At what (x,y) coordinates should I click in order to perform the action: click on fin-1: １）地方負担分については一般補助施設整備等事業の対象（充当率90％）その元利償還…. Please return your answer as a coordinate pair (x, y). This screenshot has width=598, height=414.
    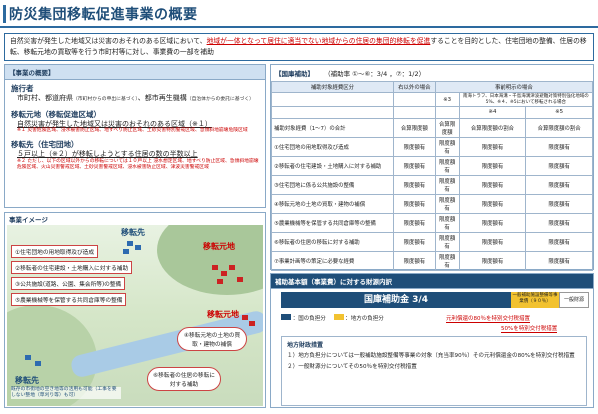
    Looking at the image, I should click on (431, 356).